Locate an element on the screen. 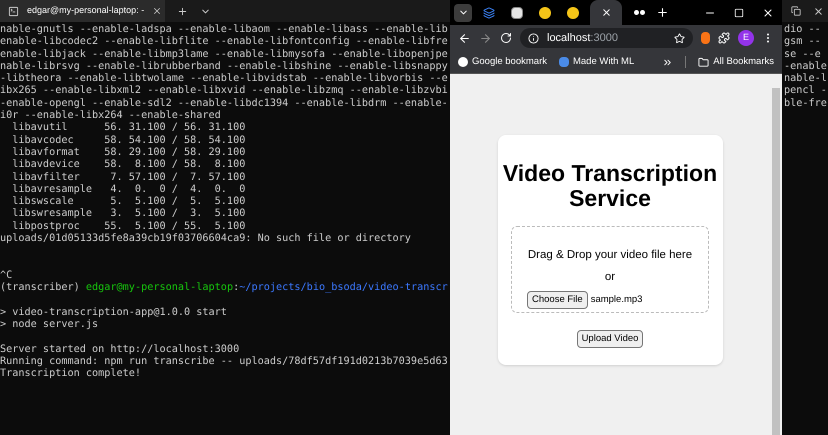  terminal-line: dio -- is located at coordinates (803, 30).